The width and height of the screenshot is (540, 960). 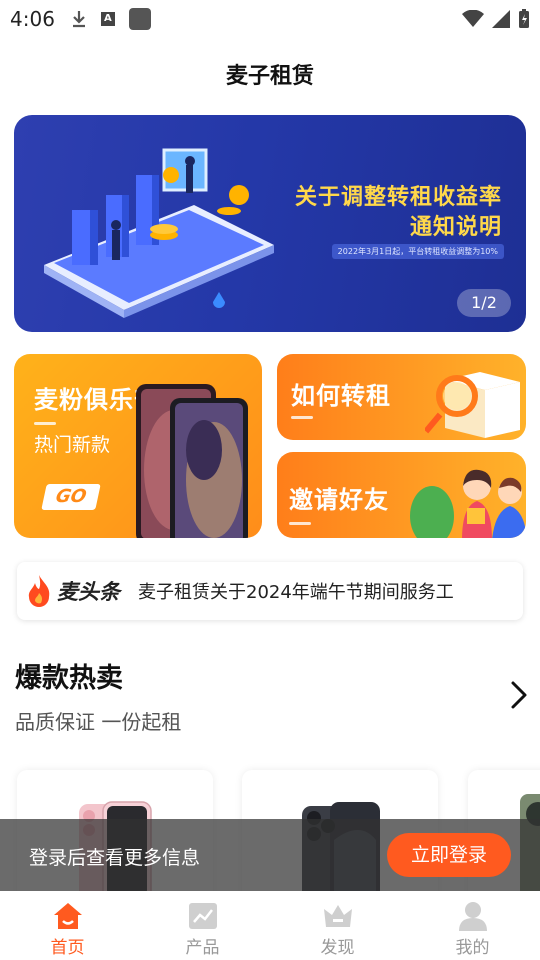 I want to click on download-icon, so click(x=78, y=19).